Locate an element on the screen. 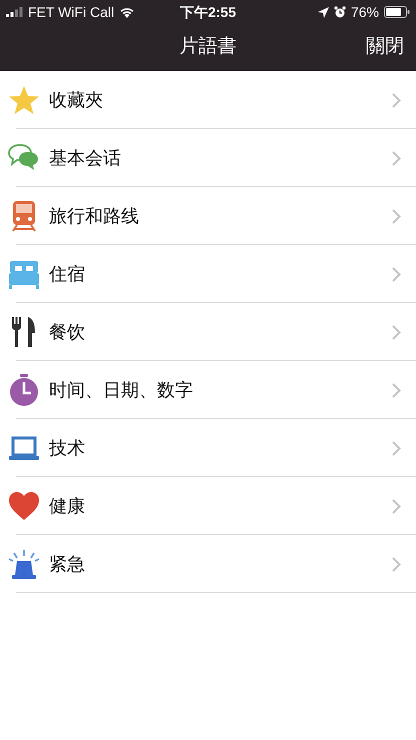 The height and width of the screenshot is (740, 416). category-label: 紧急 is located at coordinates (220, 564).